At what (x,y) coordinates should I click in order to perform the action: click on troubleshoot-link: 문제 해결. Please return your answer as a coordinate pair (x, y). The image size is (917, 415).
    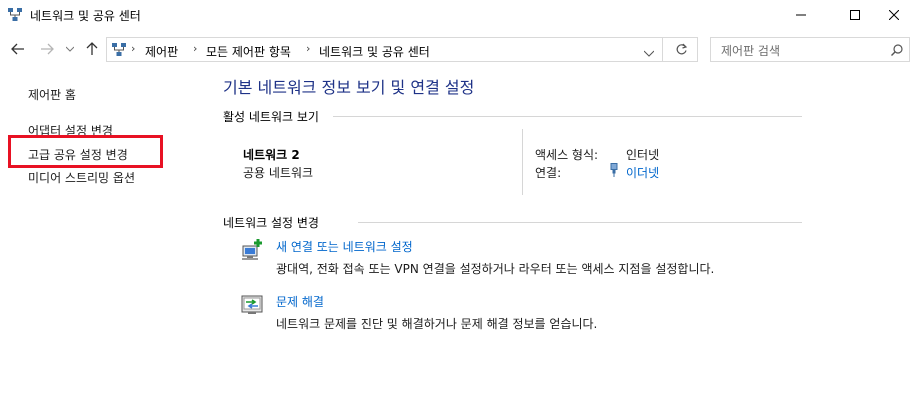
    Looking at the image, I should click on (300, 301).